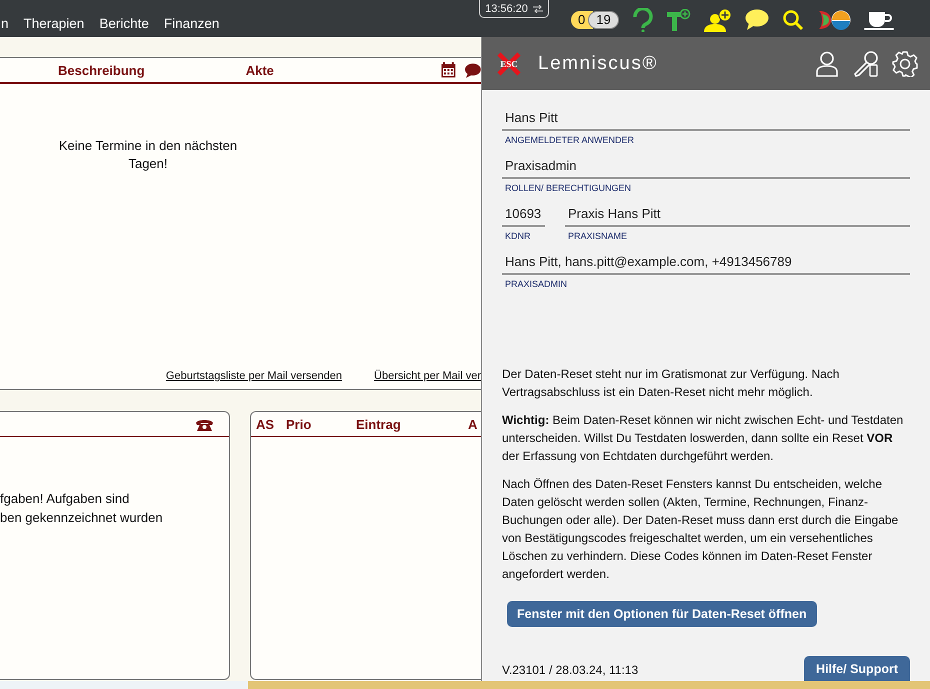  What do you see at coordinates (570, 671) in the screenshot?
I see `version-text: V.23101 / 28.03.24, 11:13` at bounding box center [570, 671].